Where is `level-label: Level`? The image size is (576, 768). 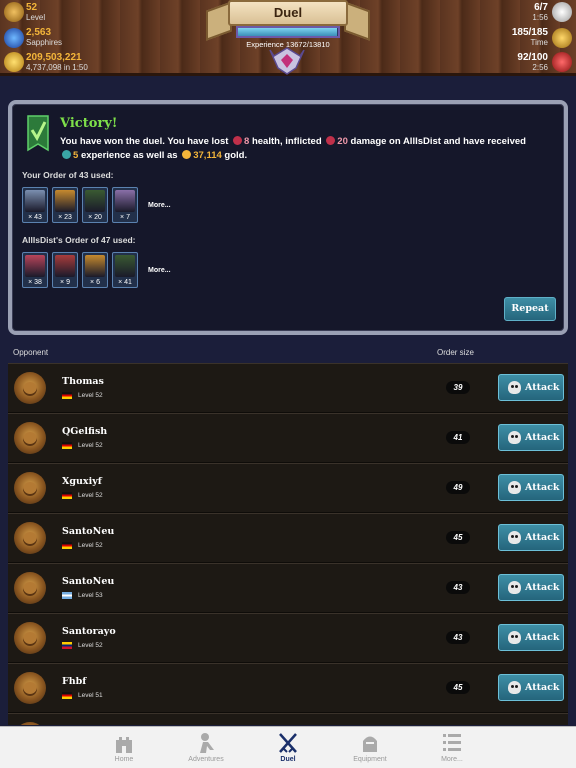
level-label: Level is located at coordinates (36, 17).